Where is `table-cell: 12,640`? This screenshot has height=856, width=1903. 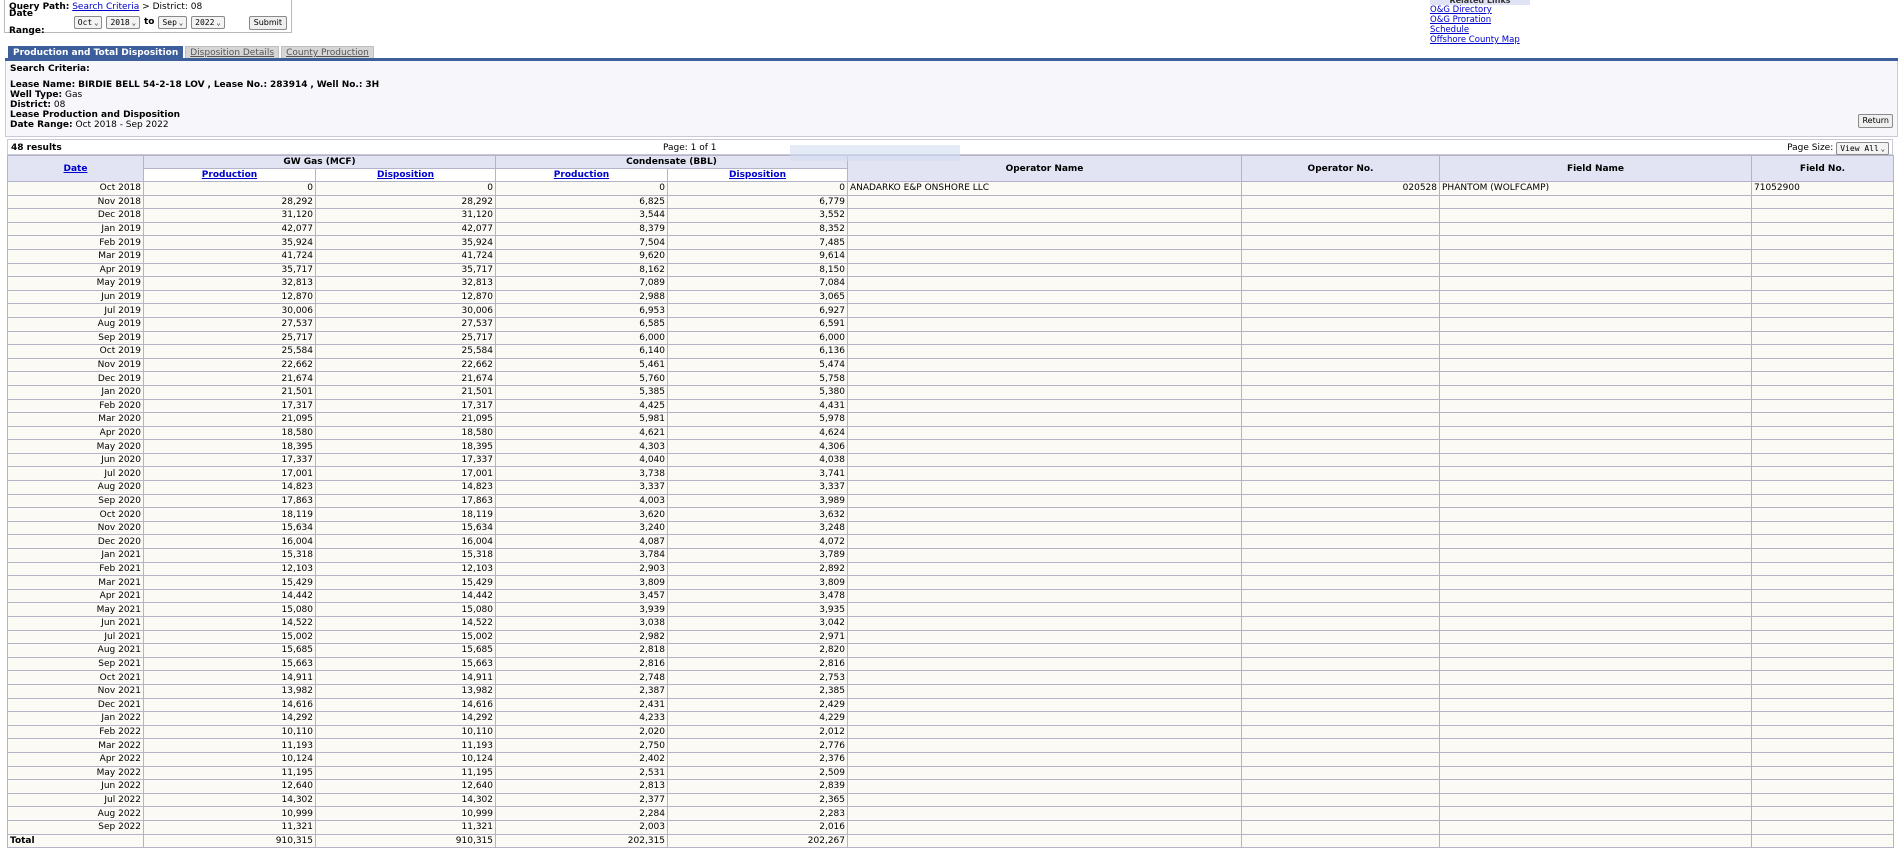 table-cell: 12,640 is located at coordinates (405, 786).